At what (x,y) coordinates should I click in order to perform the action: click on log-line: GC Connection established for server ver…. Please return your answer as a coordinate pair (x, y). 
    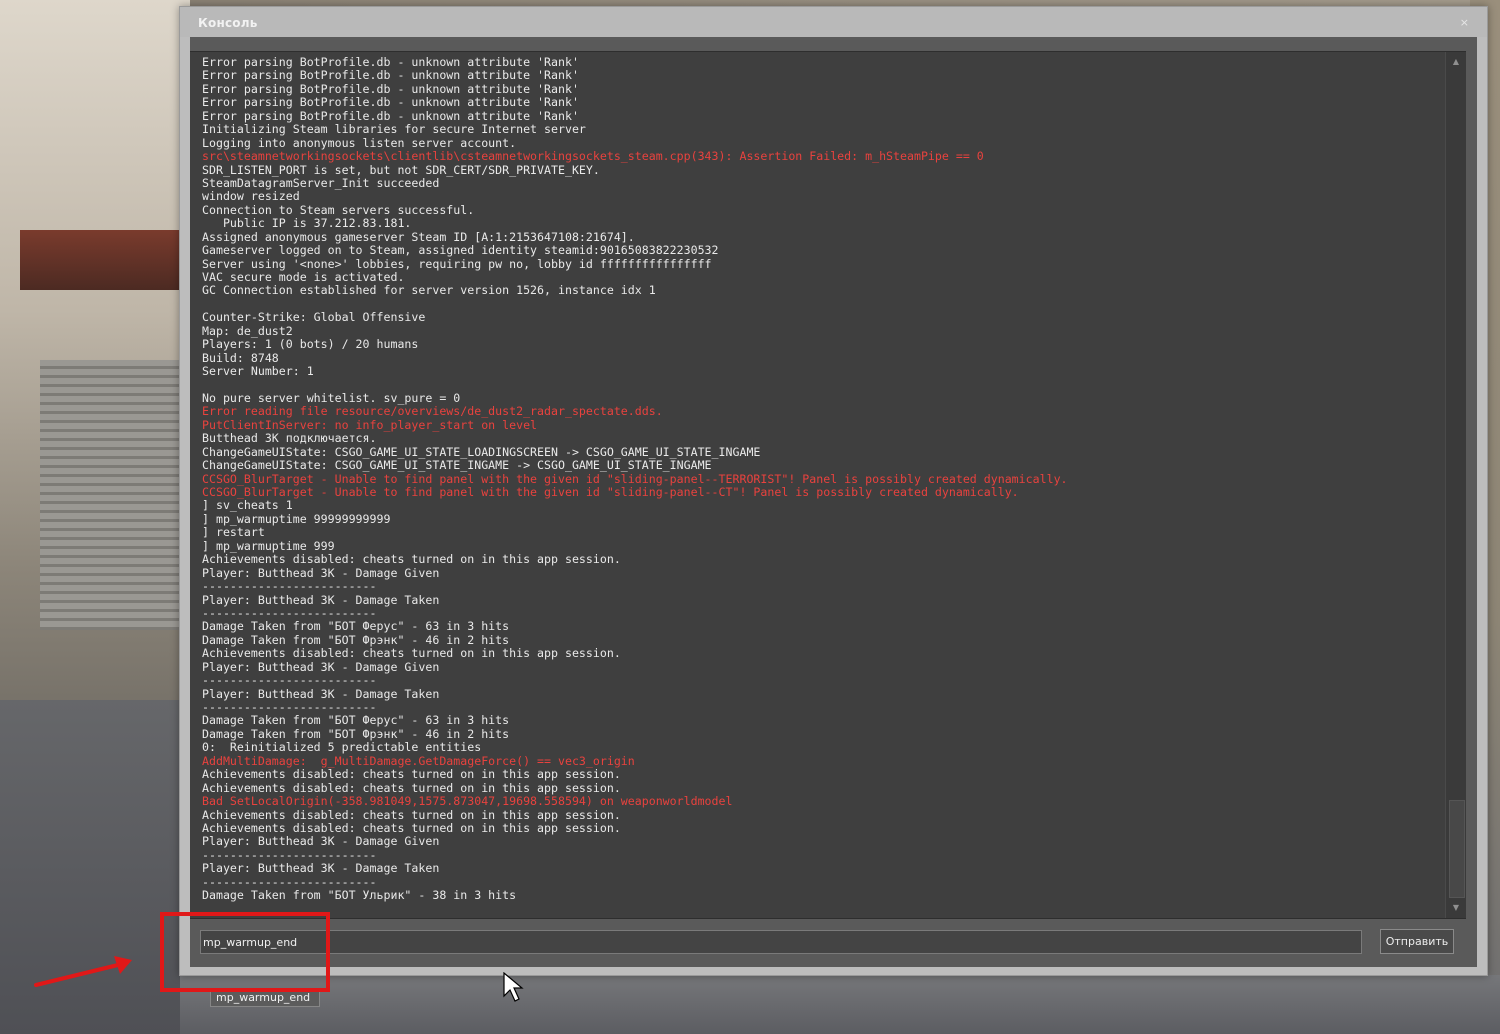
    Looking at the image, I should click on (429, 290).